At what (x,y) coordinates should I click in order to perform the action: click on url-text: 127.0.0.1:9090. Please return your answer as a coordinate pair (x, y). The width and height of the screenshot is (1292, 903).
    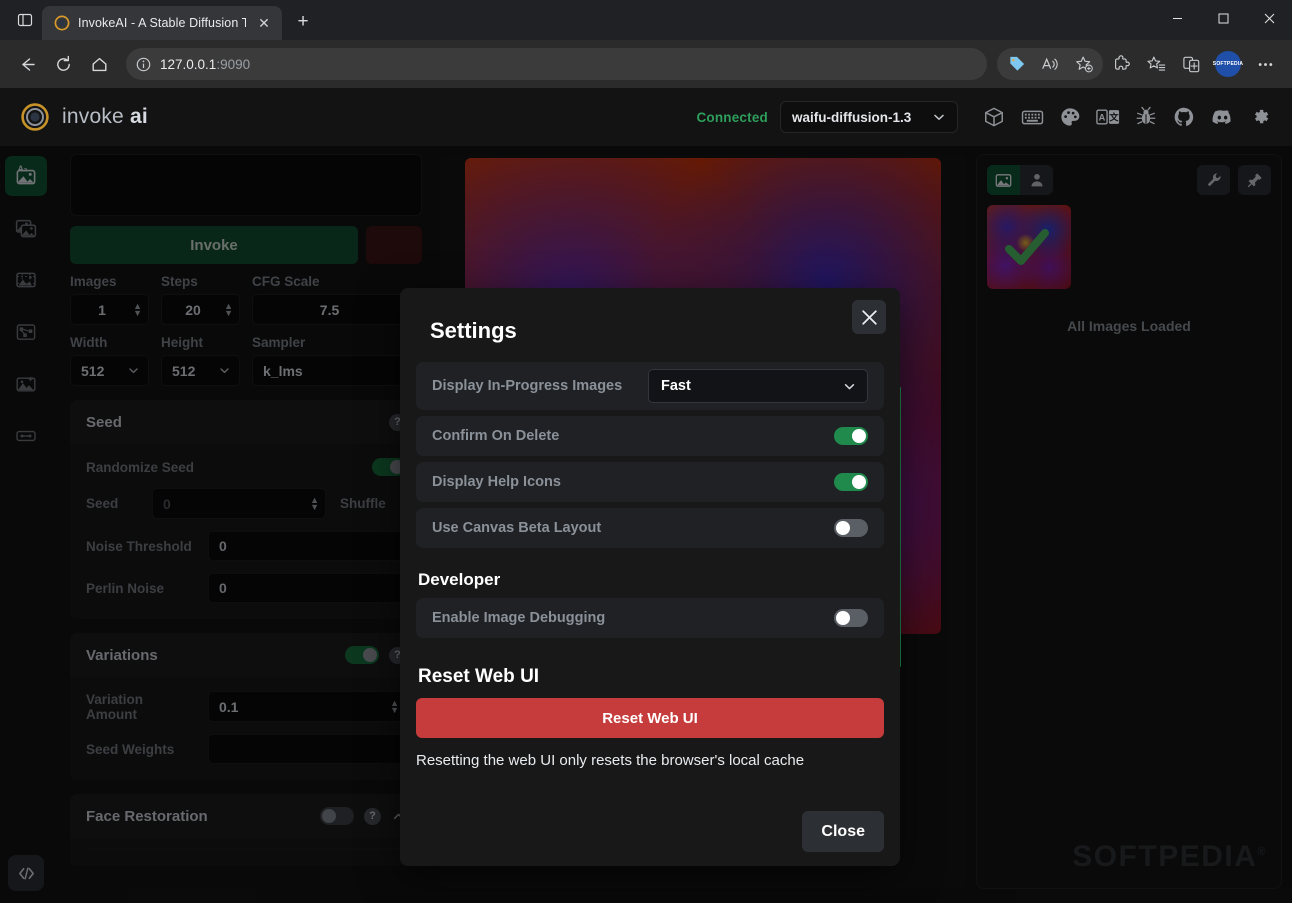
    Looking at the image, I should click on (205, 64).